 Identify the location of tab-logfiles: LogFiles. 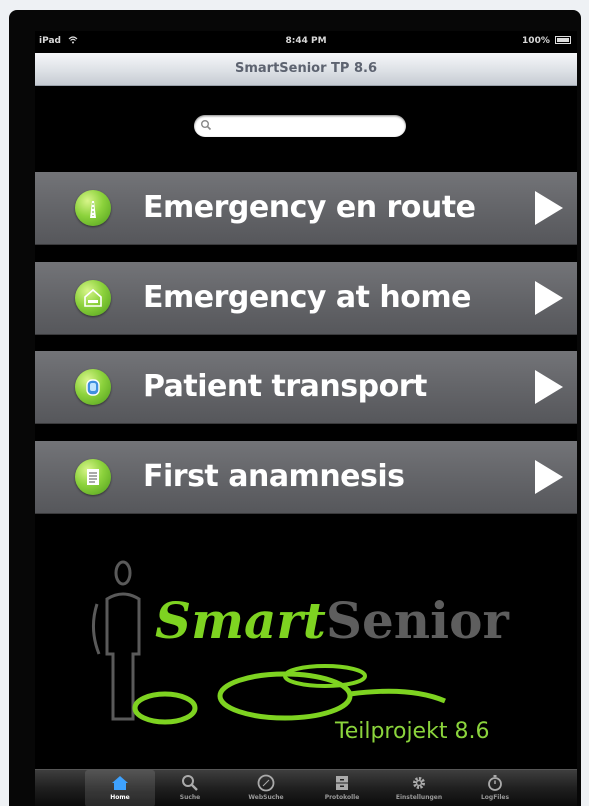
(495, 788).